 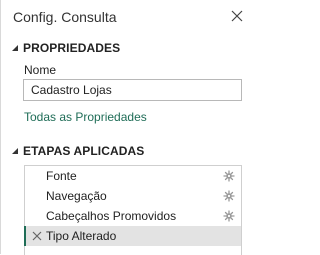 What do you see at coordinates (25, 236) in the screenshot?
I see `selected-step-marker` at bounding box center [25, 236].